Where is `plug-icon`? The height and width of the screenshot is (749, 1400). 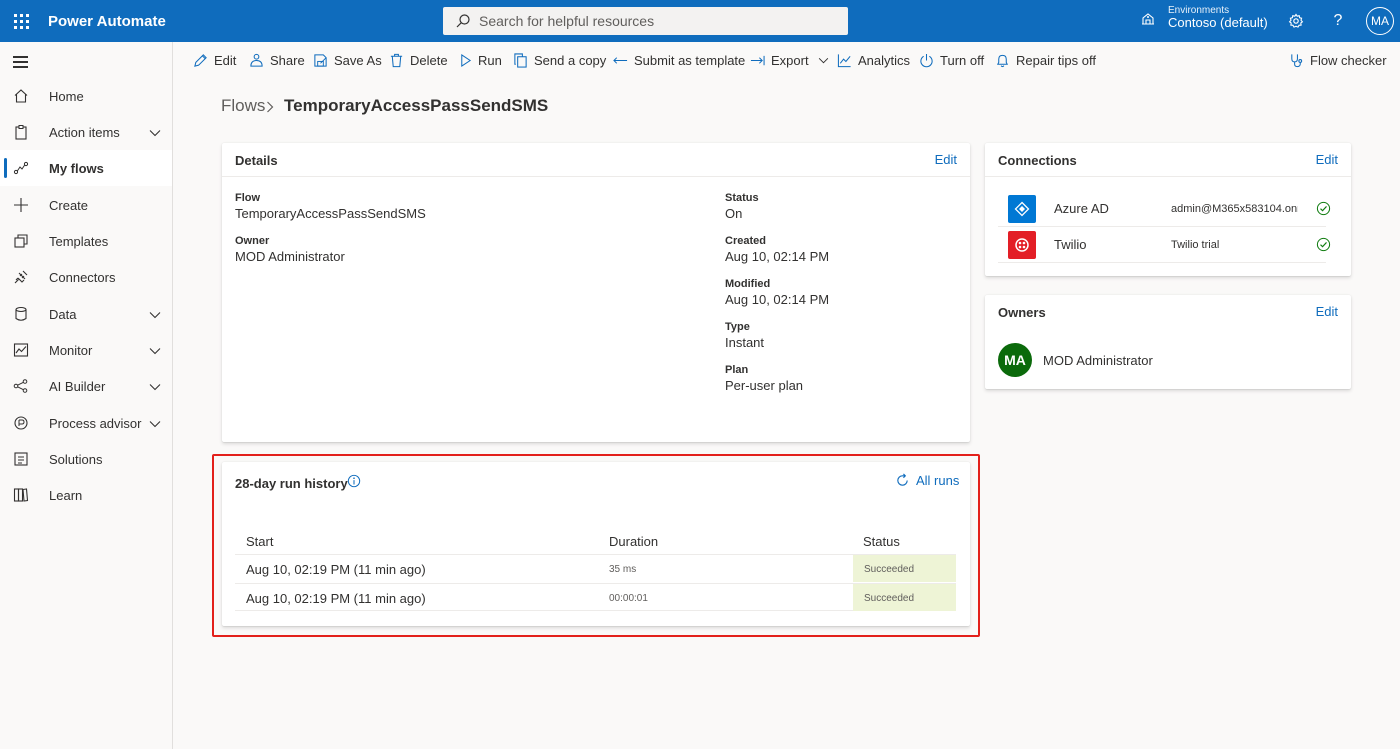
plug-icon is located at coordinates (21, 277).